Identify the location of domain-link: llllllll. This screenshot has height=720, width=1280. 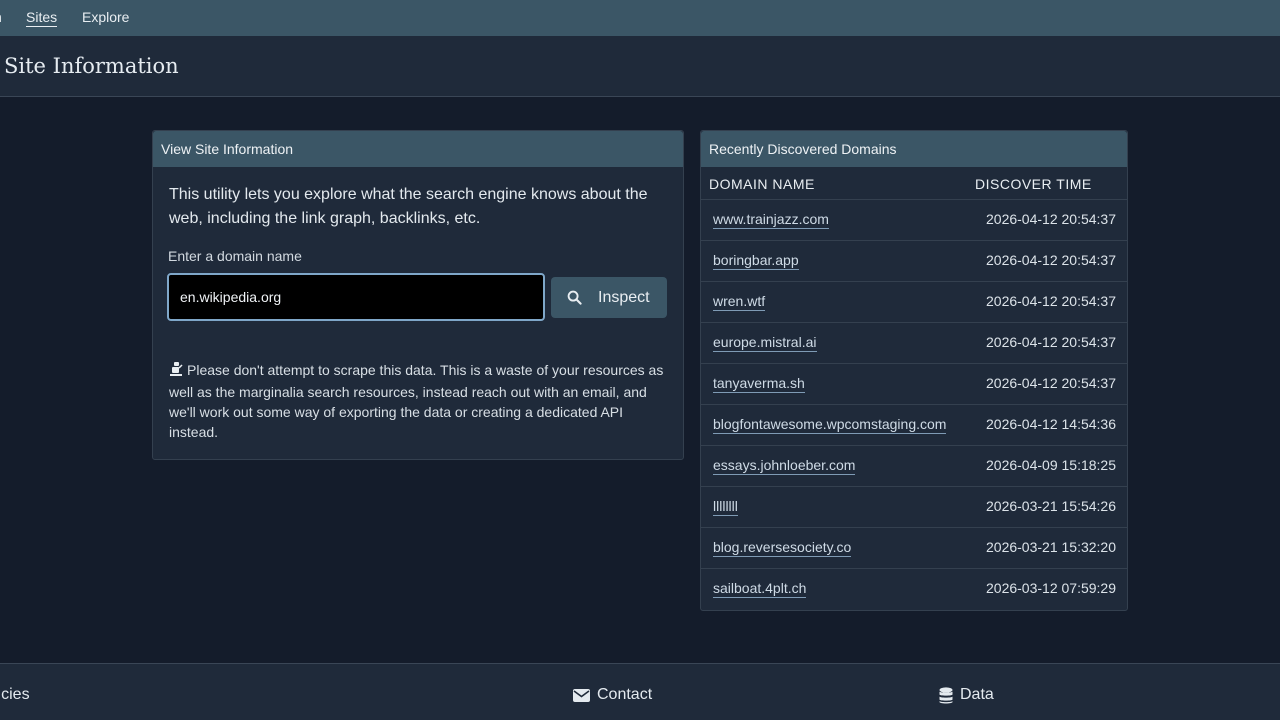
(725, 507).